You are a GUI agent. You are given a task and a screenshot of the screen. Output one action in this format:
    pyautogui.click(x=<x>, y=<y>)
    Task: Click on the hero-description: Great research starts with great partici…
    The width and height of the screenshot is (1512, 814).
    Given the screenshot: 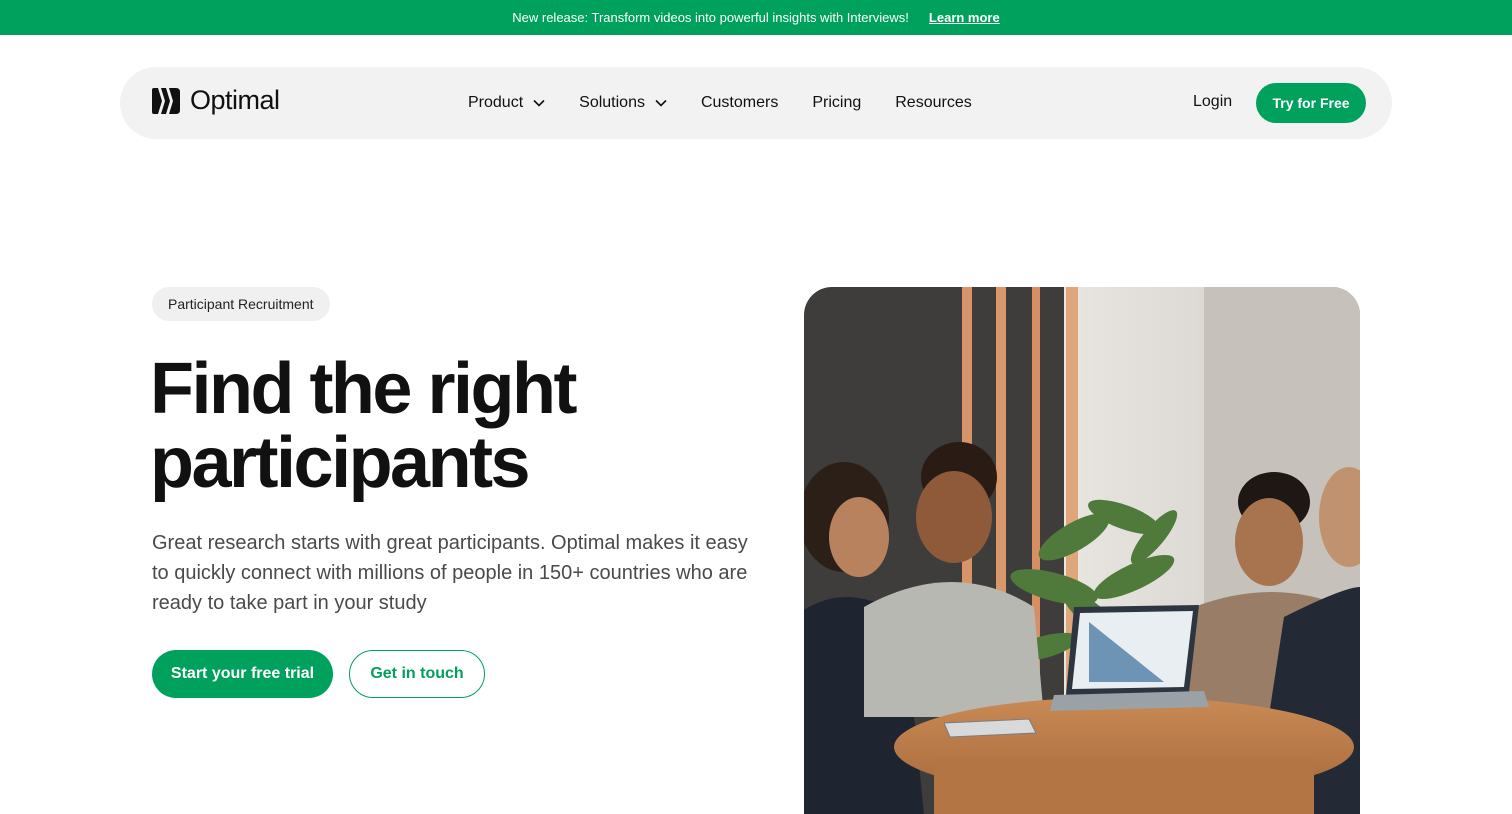 What is the action you would take?
    pyautogui.click(x=450, y=573)
    